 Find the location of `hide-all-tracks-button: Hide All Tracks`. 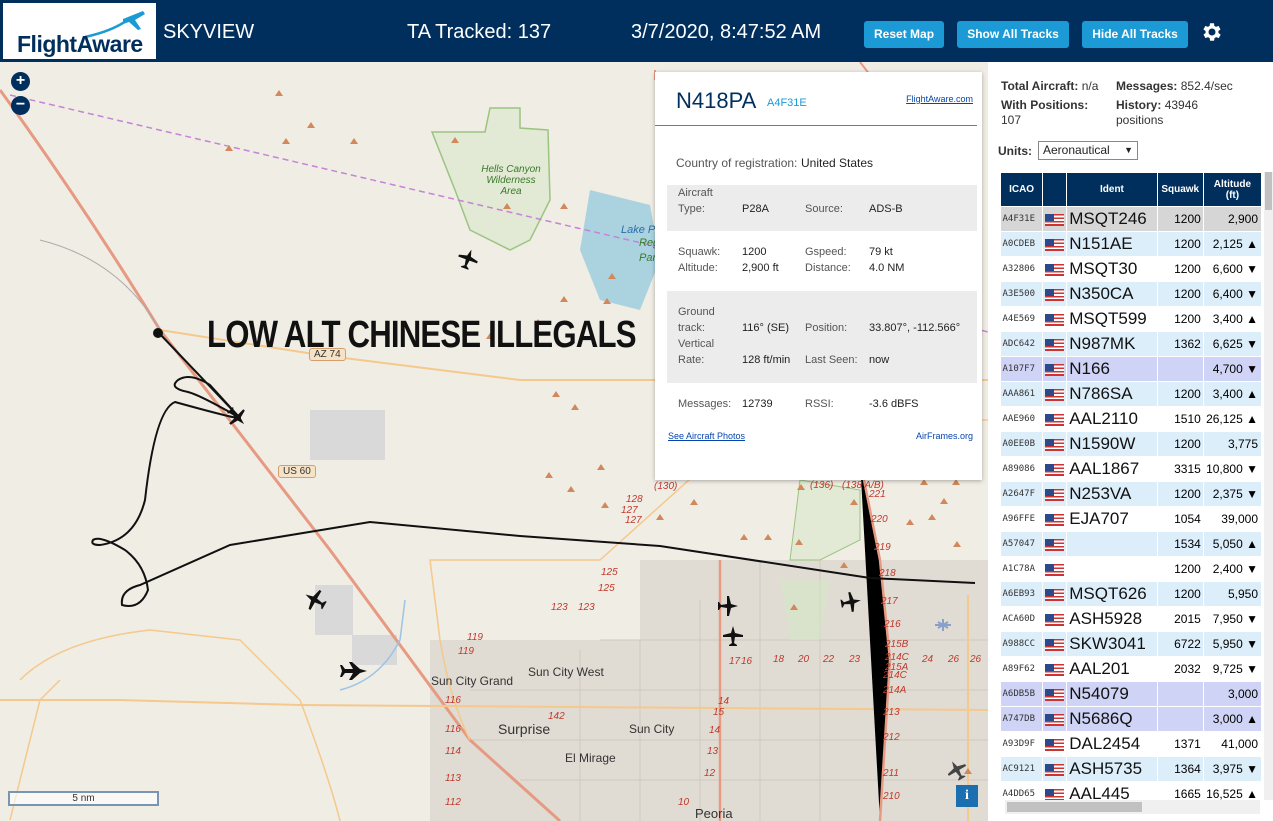

hide-all-tracks-button: Hide All Tracks is located at coordinates (1135, 34).